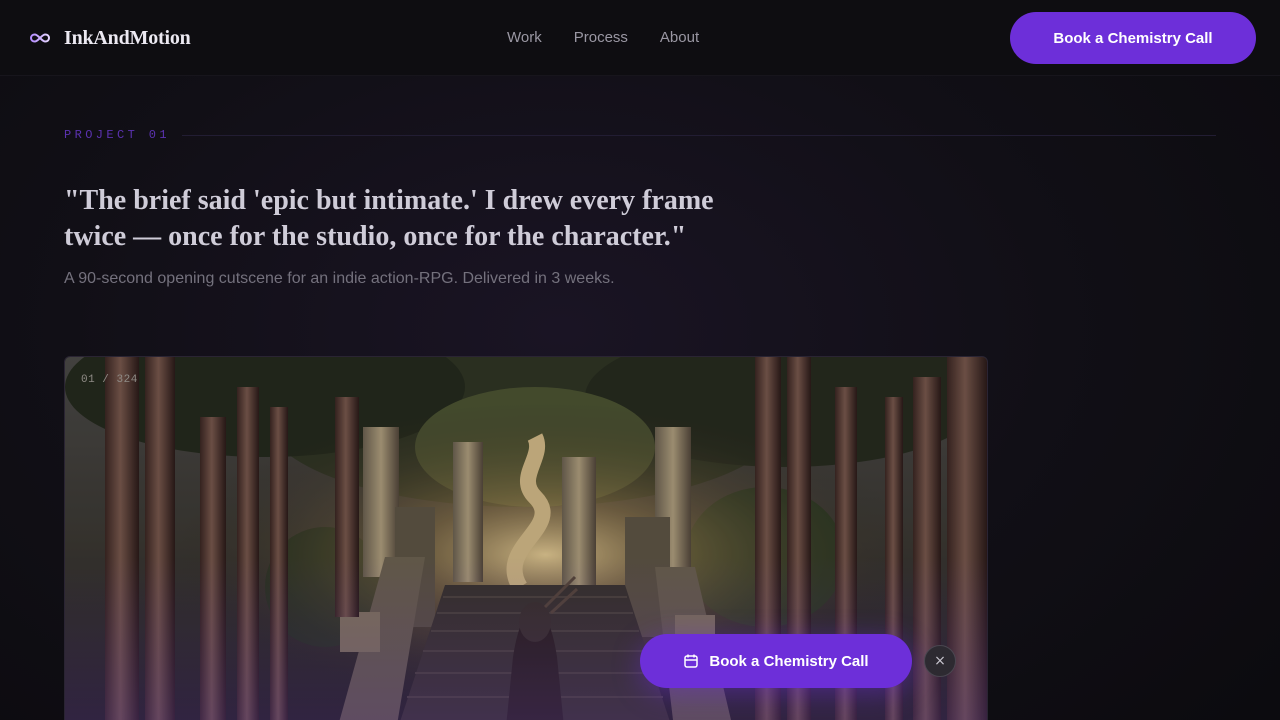  What do you see at coordinates (109, 380) in the screenshot?
I see `frame-counter: 01 / 324` at bounding box center [109, 380].